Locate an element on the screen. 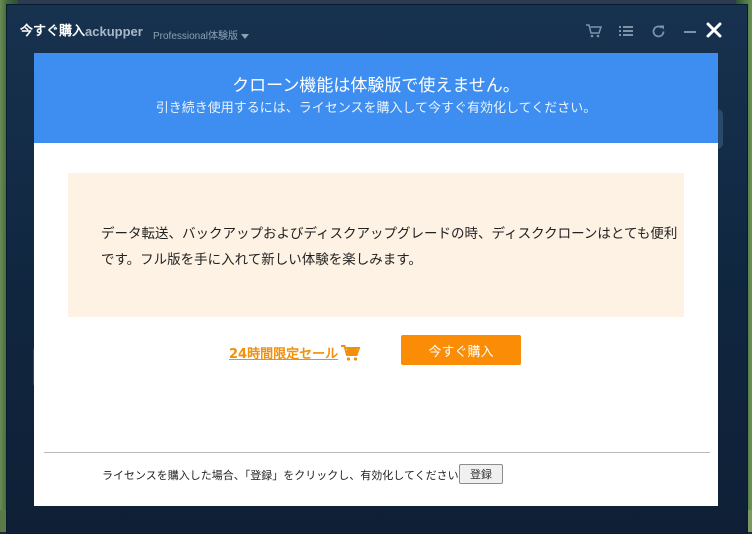  register-hint: ライセンスを購入した場合、「登録」をクリックし、有効化してください。 is located at coordinates (286, 475).